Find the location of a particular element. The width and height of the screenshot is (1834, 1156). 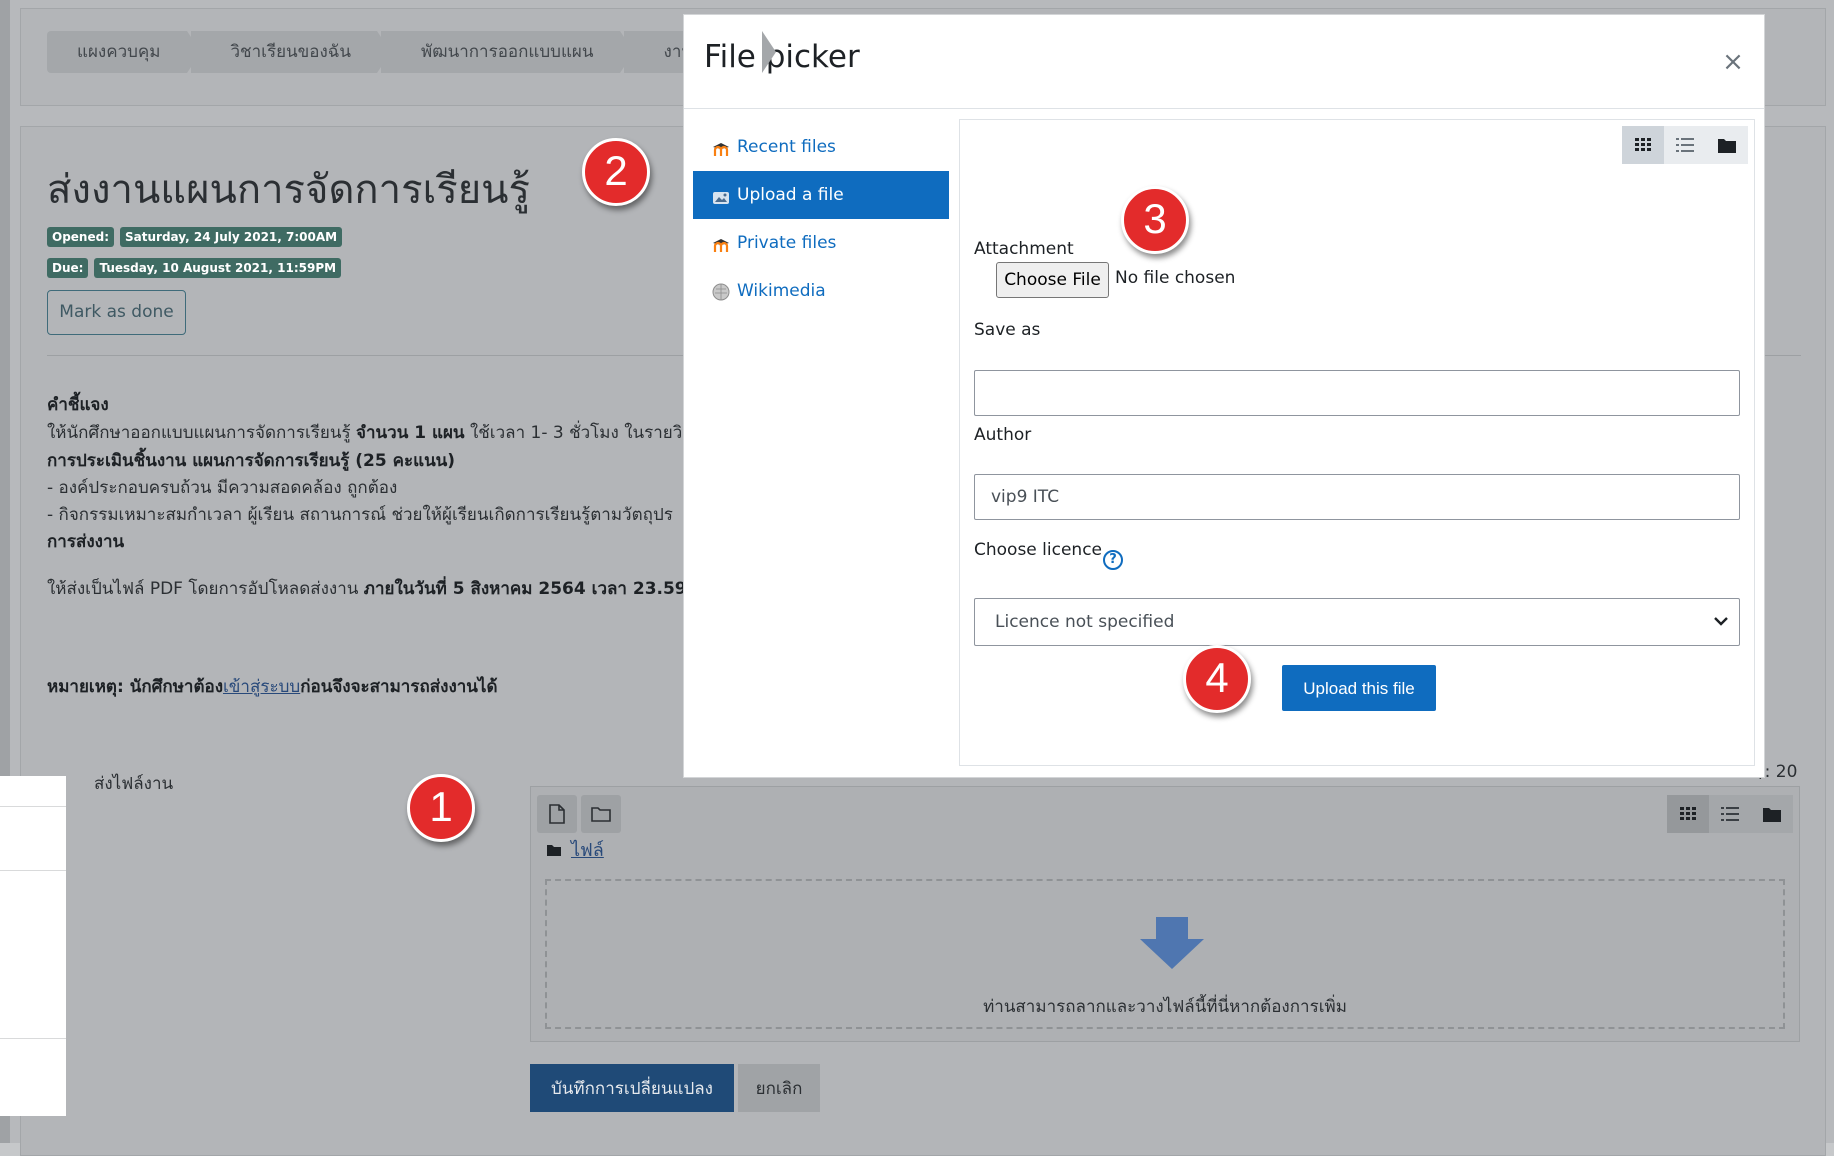

opened-date: Saturday, 24 July 2021, 7:00AM is located at coordinates (231, 237).